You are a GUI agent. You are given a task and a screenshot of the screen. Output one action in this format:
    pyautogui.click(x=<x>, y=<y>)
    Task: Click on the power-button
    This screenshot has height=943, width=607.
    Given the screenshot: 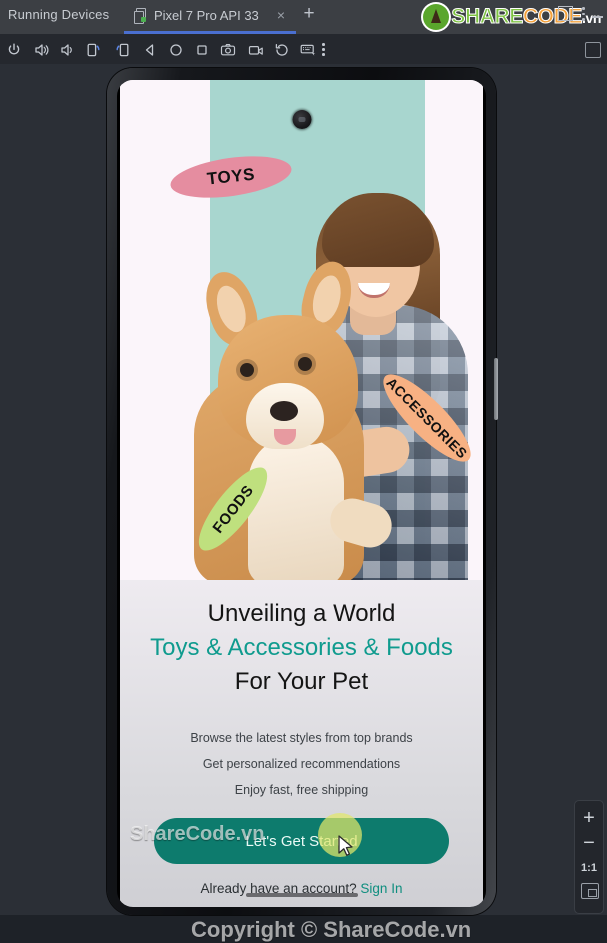 What is the action you would take?
    pyautogui.click(x=14, y=49)
    